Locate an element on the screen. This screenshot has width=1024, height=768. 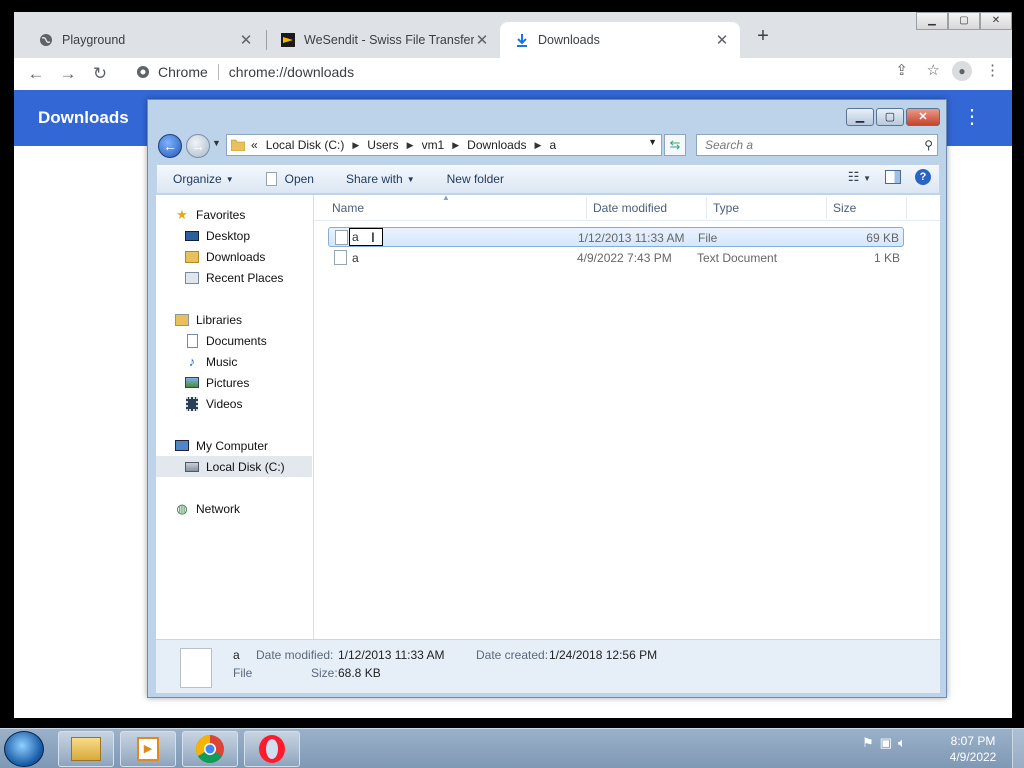
nav-pictures: Pictures is located at coordinates (234, 382).